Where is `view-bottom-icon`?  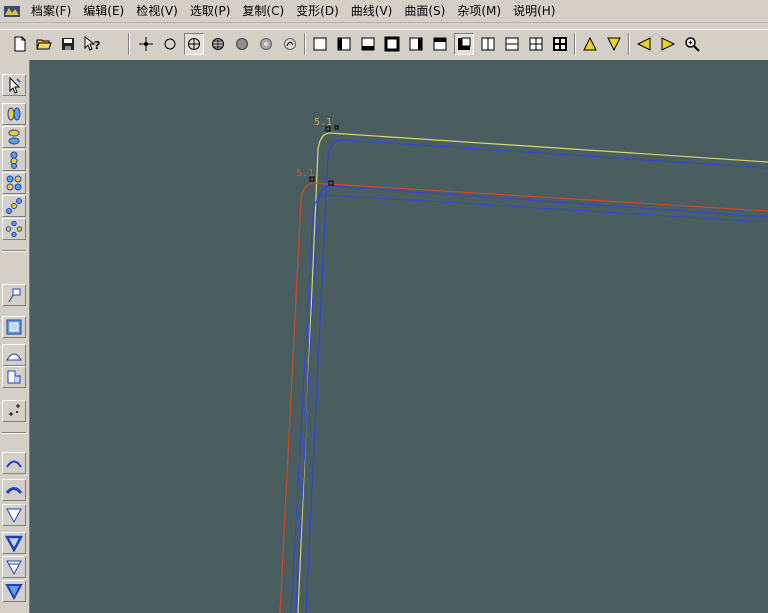
view-bottom-icon is located at coordinates (368, 44).